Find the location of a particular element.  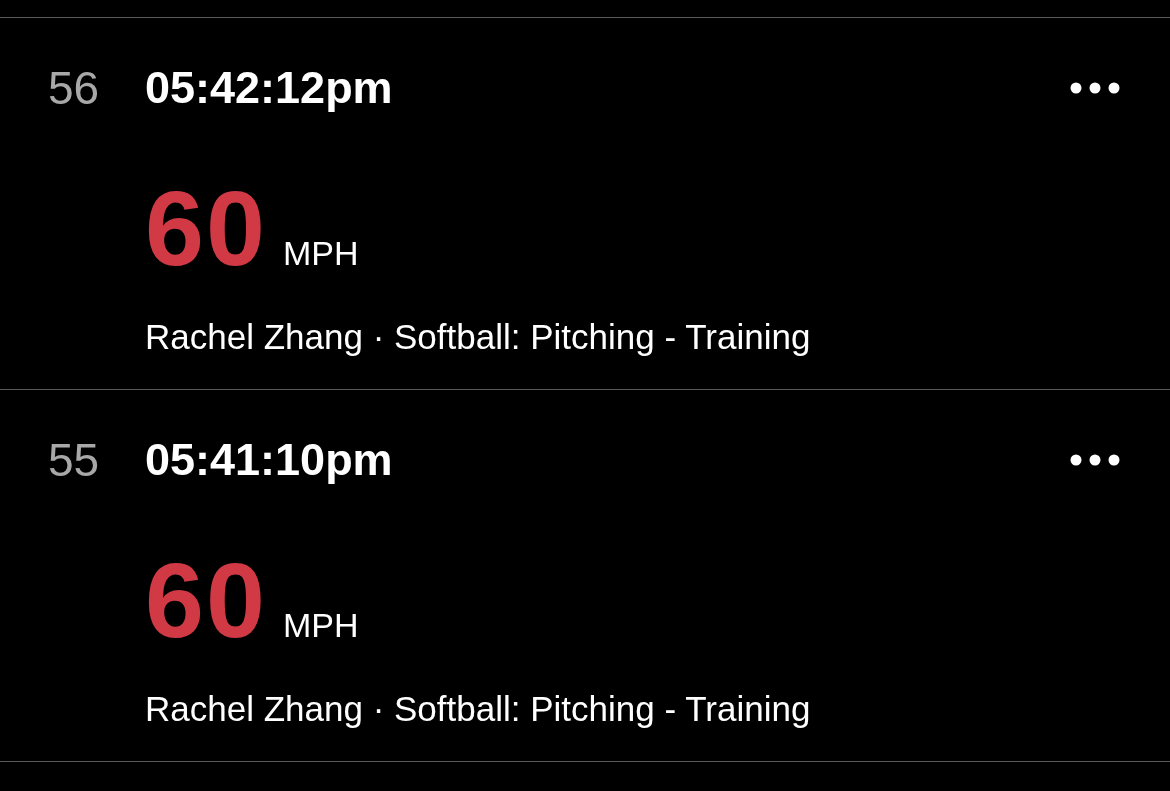

pitch-time: 05:42:12pm is located at coordinates (269, 88).